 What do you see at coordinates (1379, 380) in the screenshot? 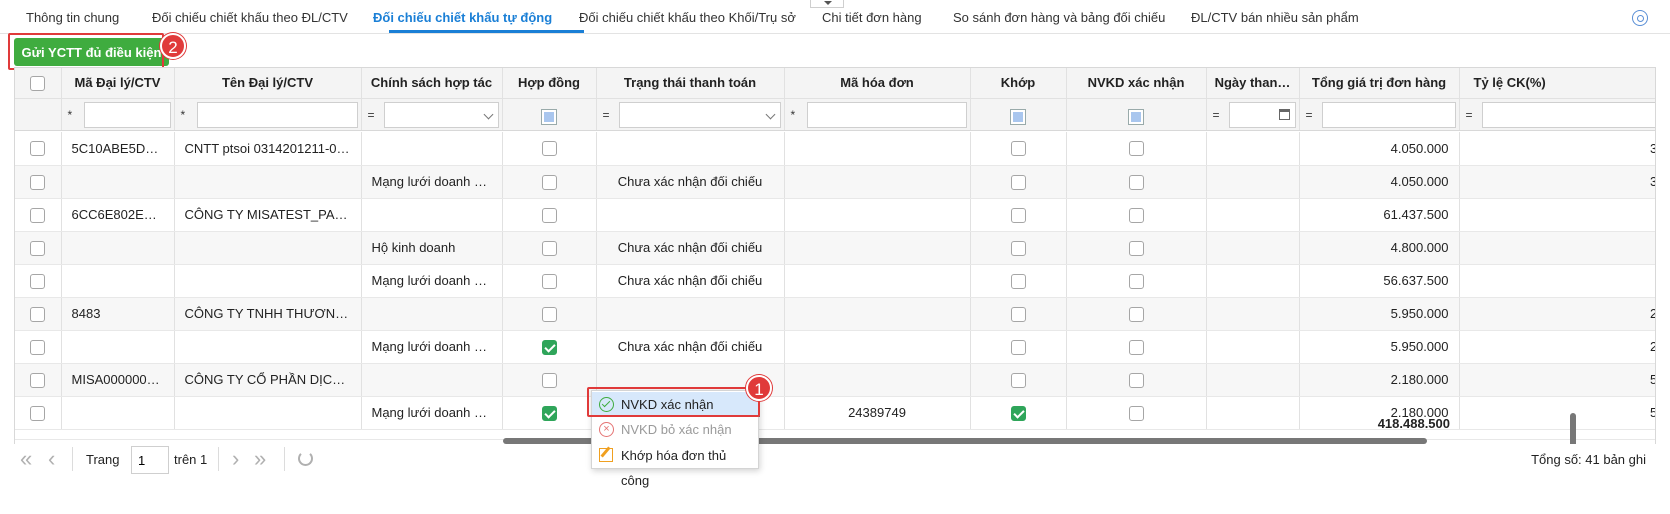
I see `cell-total: 2.180.000` at bounding box center [1379, 380].